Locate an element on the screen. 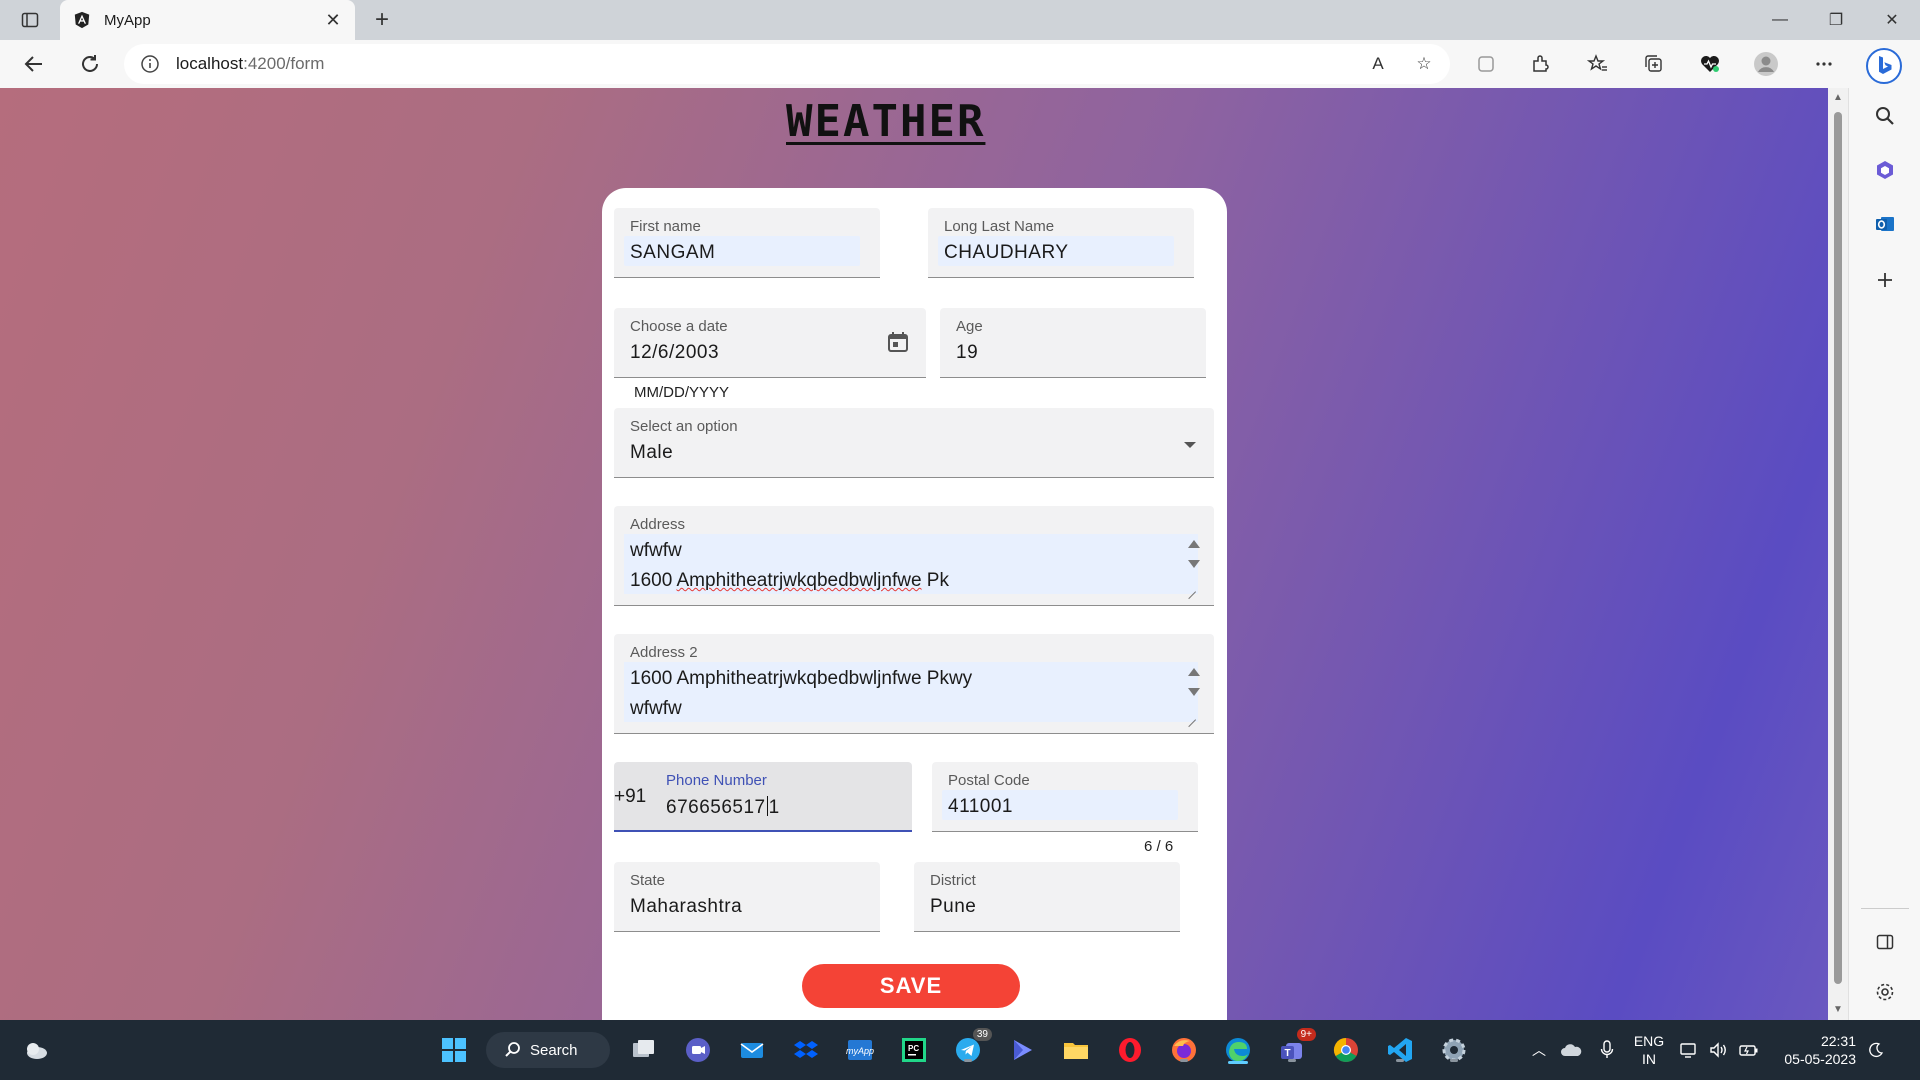  task-view-icon is located at coordinates (644, 1050).